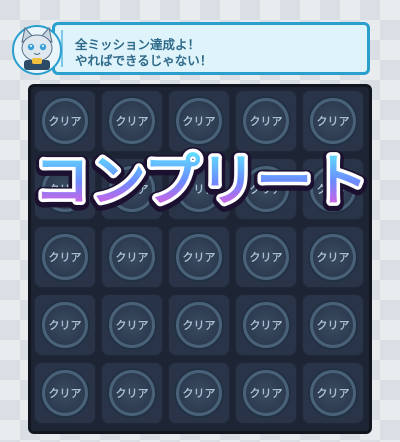 Image resolution: width=400 pixels, height=442 pixels. I want to click on message-line-1: 全ミッション達成よ！, so click(138, 44).